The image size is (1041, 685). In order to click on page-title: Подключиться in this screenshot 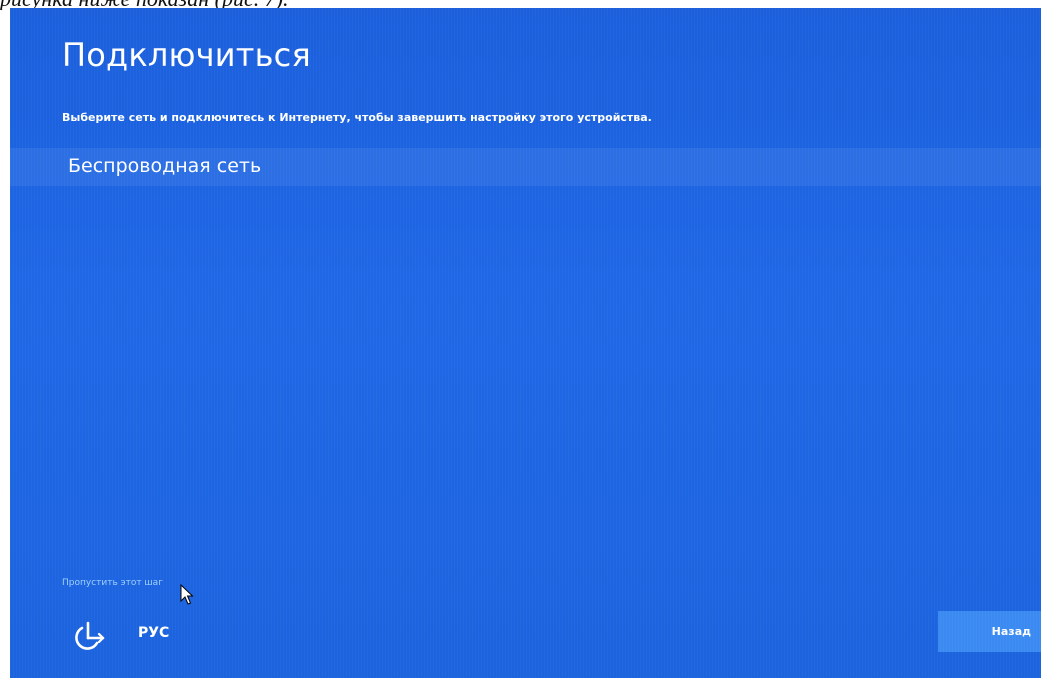, I will do `click(186, 55)`.